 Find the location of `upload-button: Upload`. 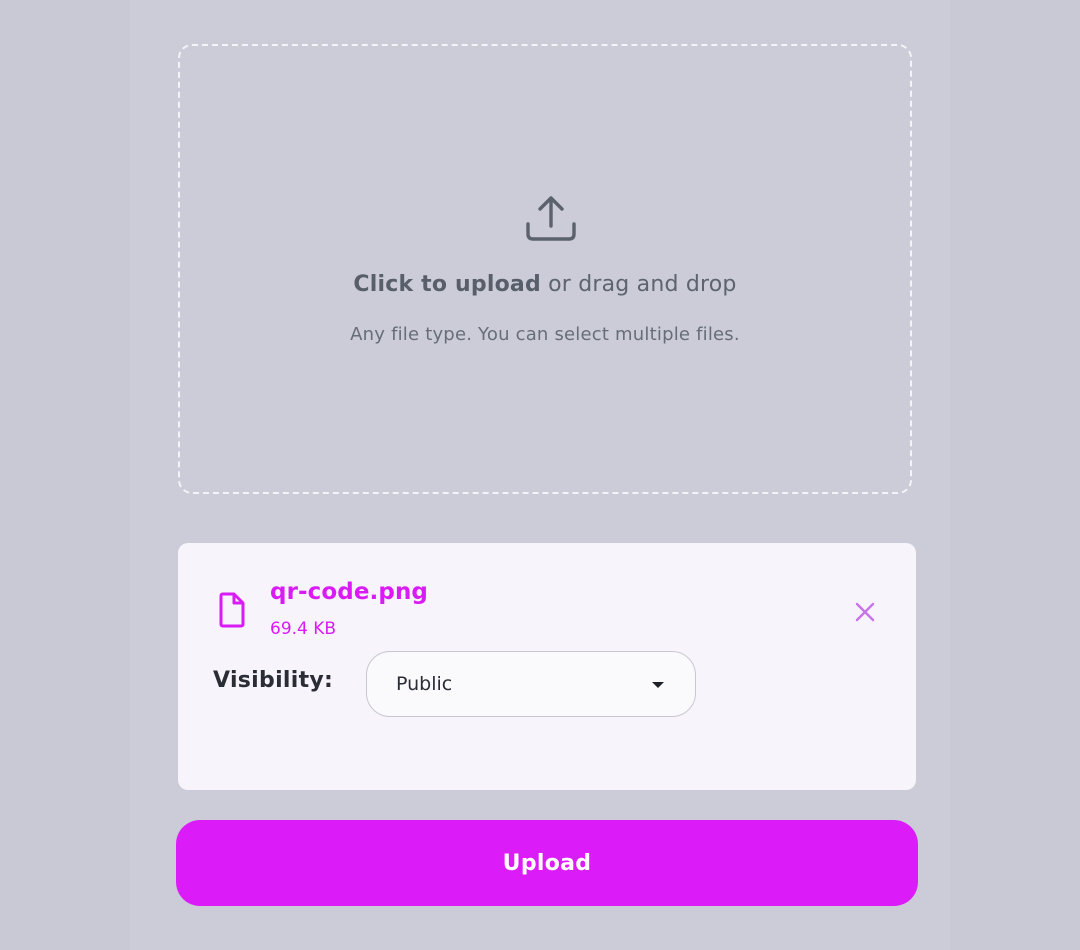

upload-button: Upload is located at coordinates (547, 863).